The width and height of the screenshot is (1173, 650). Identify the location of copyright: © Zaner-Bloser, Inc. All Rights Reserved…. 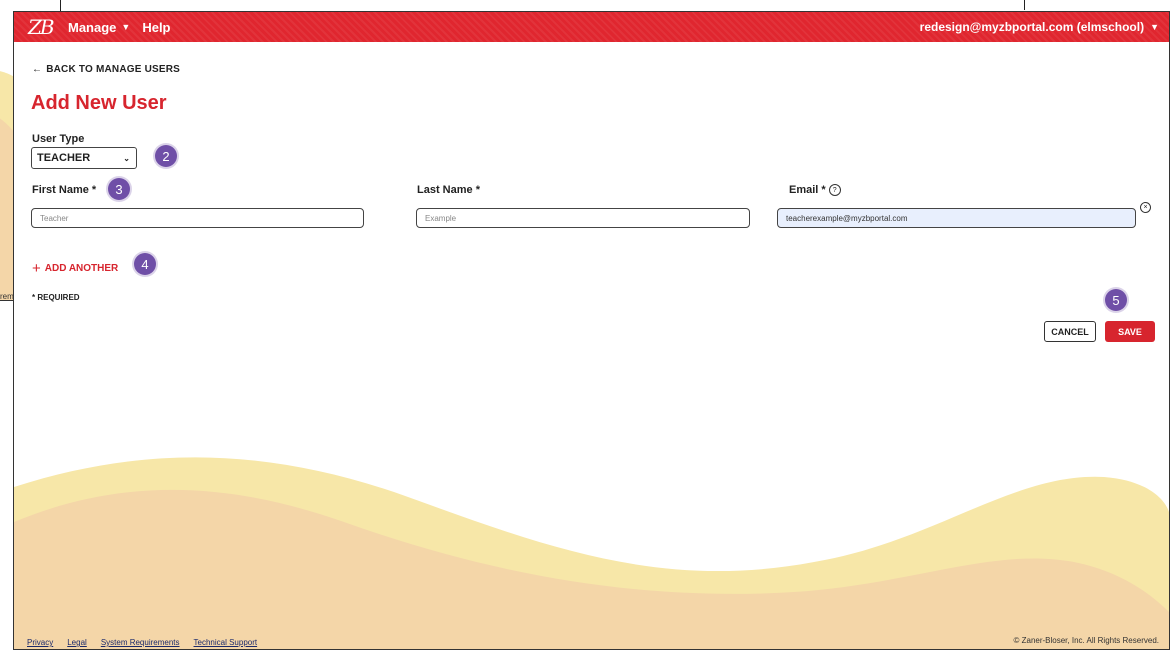
(1086, 640).